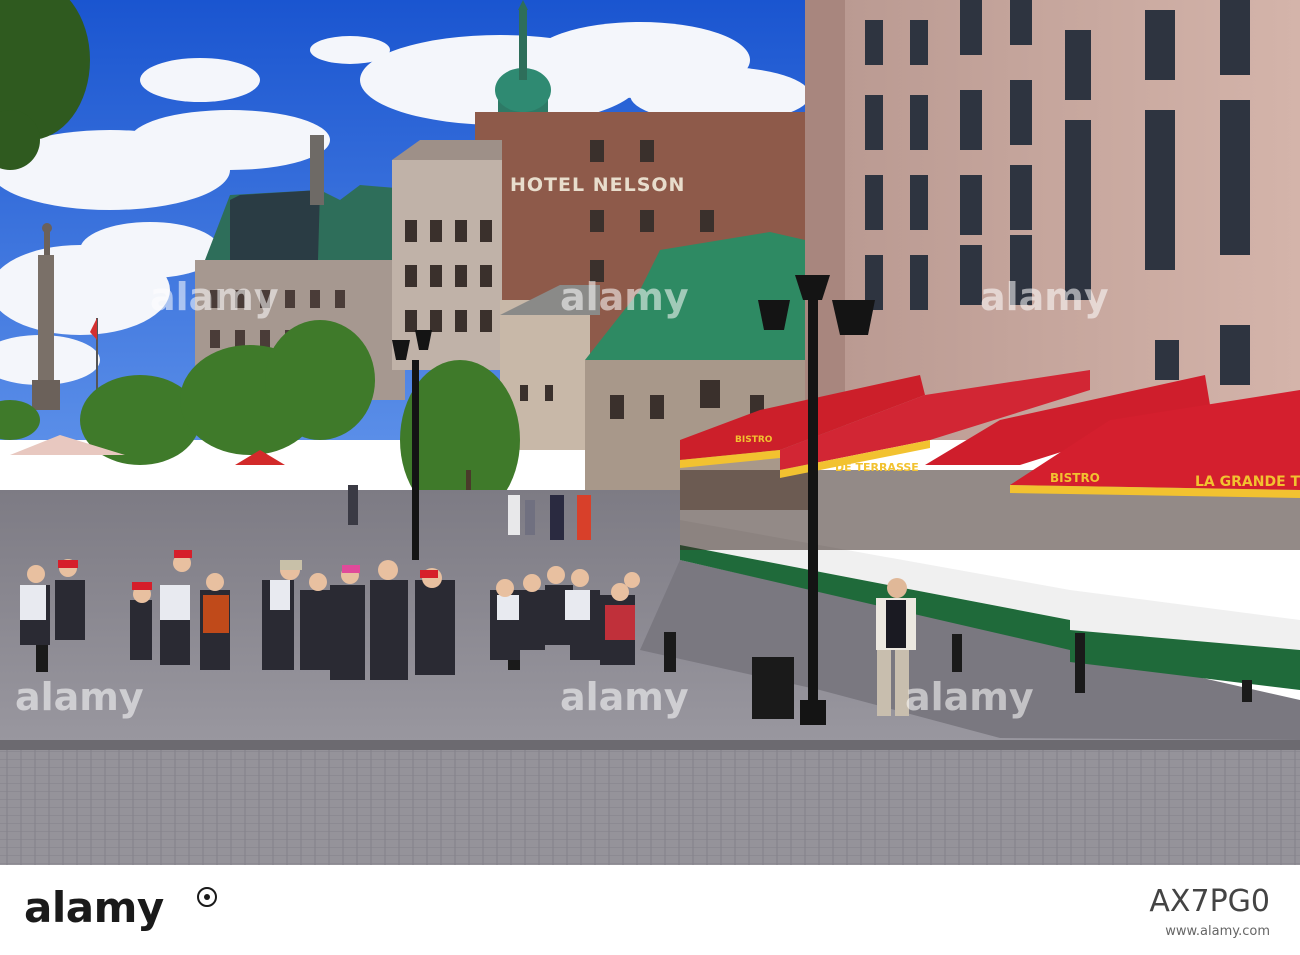 The height and width of the screenshot is (955, 1300). Describe the element at coordinates (773, 688) in the screenshot. I see `trash-bin` at that location.